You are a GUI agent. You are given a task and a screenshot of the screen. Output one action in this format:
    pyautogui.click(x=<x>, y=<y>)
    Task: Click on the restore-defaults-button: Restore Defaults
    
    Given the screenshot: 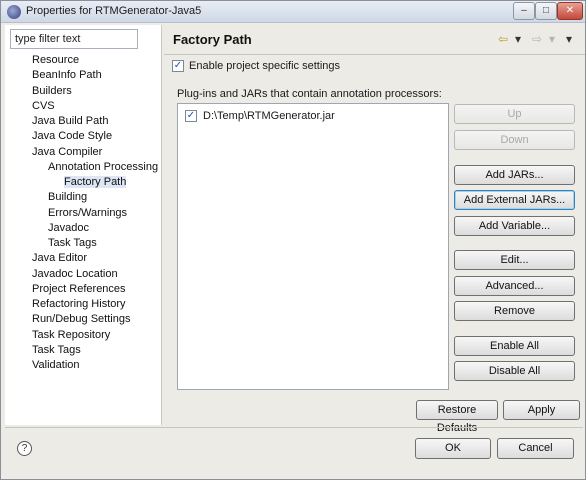 What is the action you would take?
    pyautogui.click(x=457, y=417)
    